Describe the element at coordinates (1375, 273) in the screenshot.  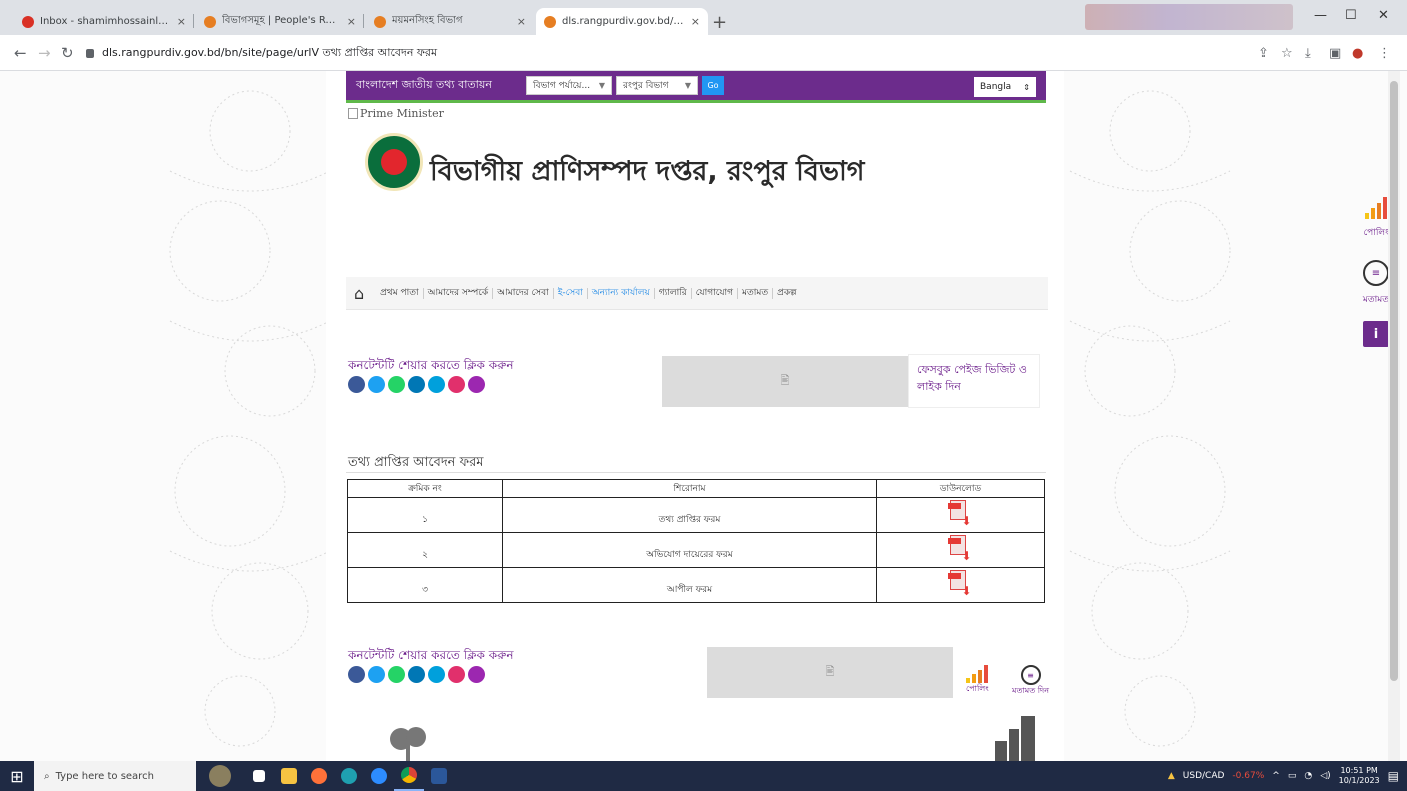
I see `chat-icon: ≡` at that location.